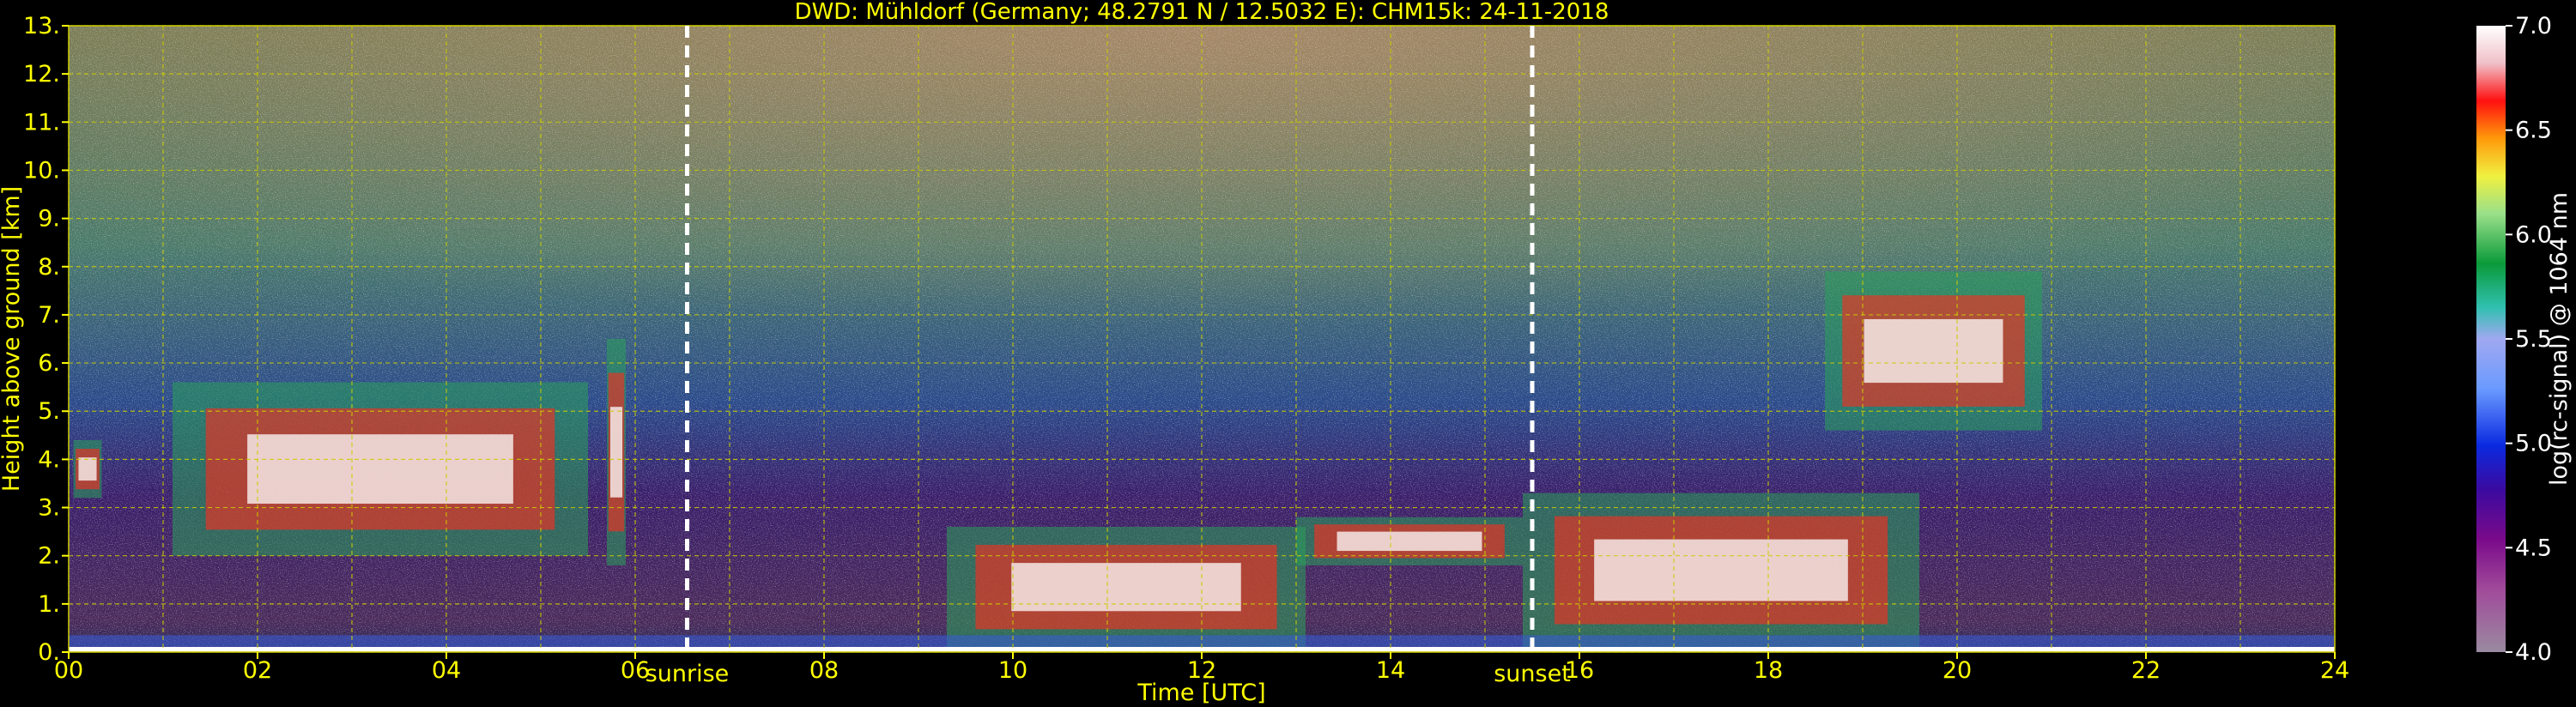 The height and width of the screenshot is (707, 2576). What do you see at coordinates (49, 460) in the screenshot?
I see `y-tick-label: 4.` at bounding box center [49, 460].